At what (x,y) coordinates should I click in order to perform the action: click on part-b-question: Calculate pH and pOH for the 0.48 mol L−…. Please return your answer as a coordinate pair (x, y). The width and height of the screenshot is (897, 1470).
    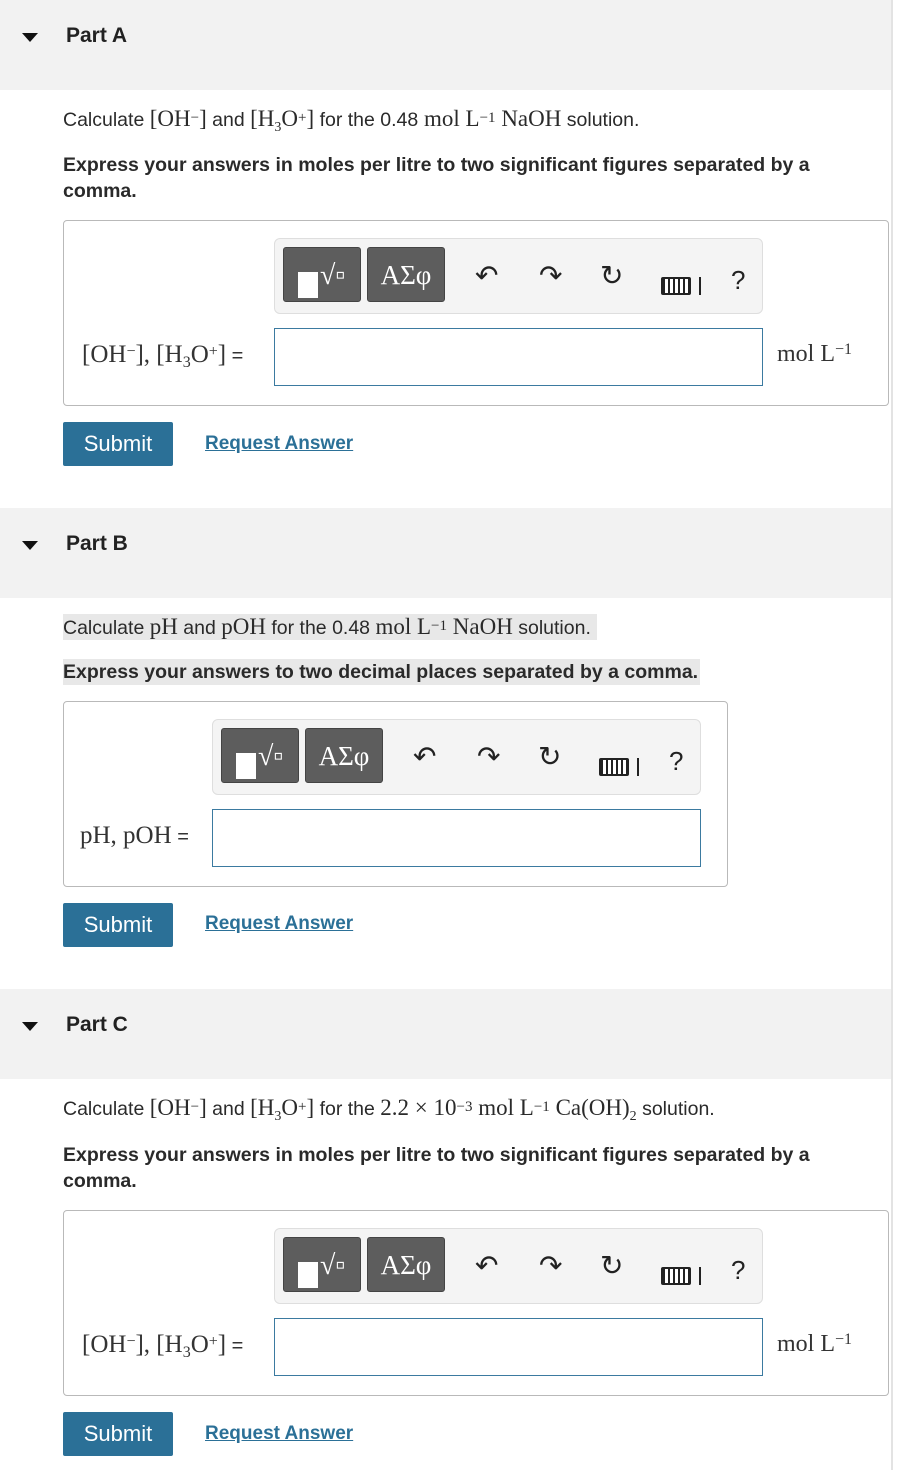
    Looking at the image, I should click on (330, 627).